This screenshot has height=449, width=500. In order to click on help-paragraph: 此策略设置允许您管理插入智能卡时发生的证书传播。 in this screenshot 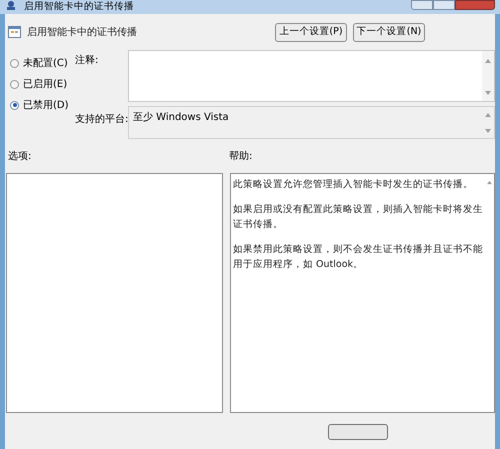, I will do `click(353, 185)`.